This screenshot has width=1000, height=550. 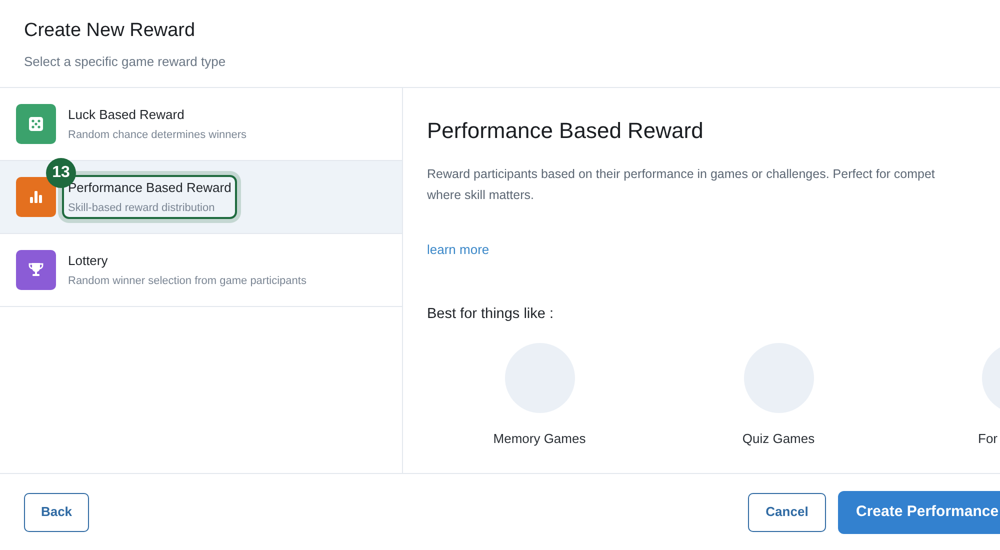 What do you see at coordinates (141, 208) in the screenshot?
I see `reward-type-description: Skill-based reward distribution` at bounding box center [141, 208].